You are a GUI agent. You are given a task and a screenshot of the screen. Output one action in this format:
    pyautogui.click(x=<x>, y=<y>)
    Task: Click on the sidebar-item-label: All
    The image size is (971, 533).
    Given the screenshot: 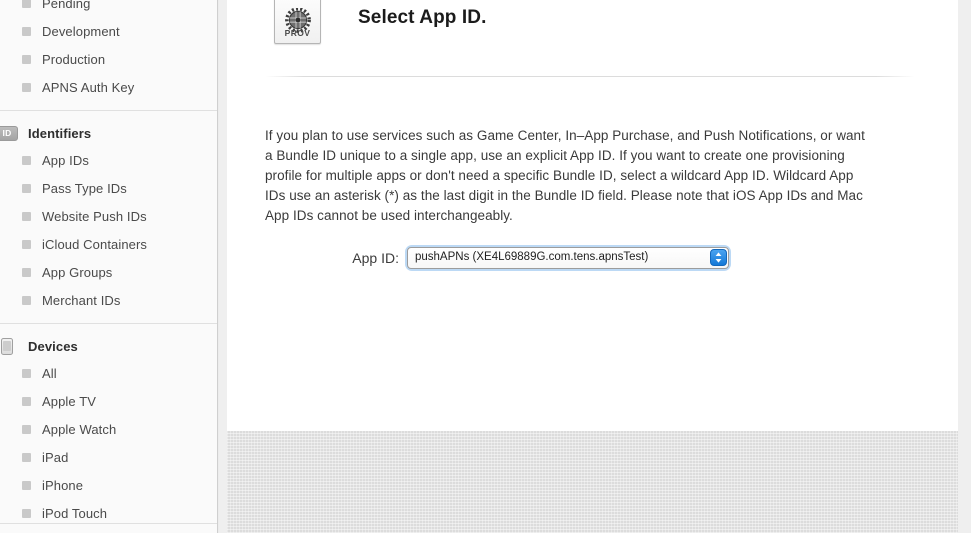 What is the action you would take?
    pyautogui.click(x=49, y=373)
    